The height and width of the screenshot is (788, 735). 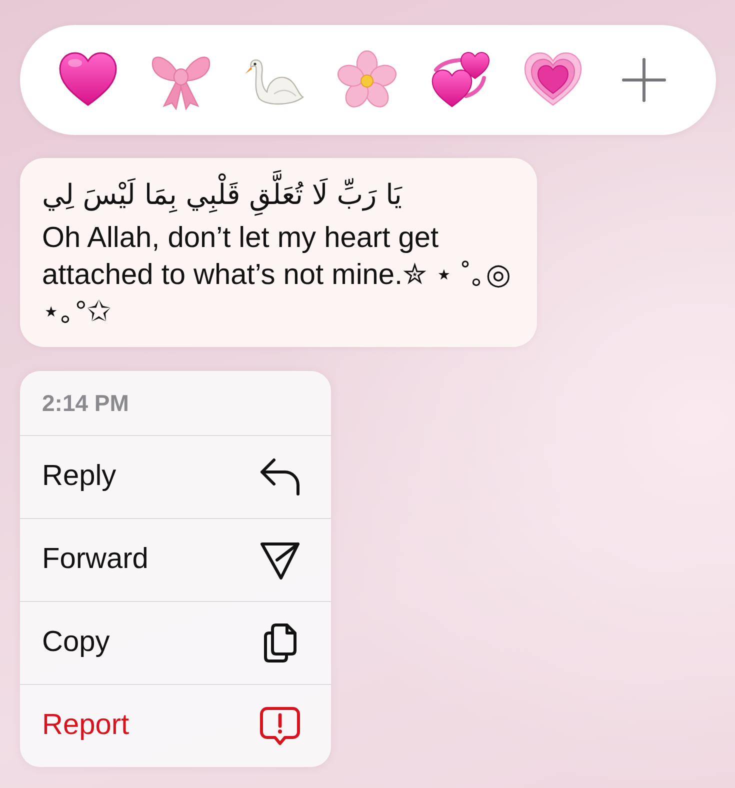 What do you see at coordinates (367, 80) in the screenshot?
I see `flower-icon` at bounding box center [367, 80].